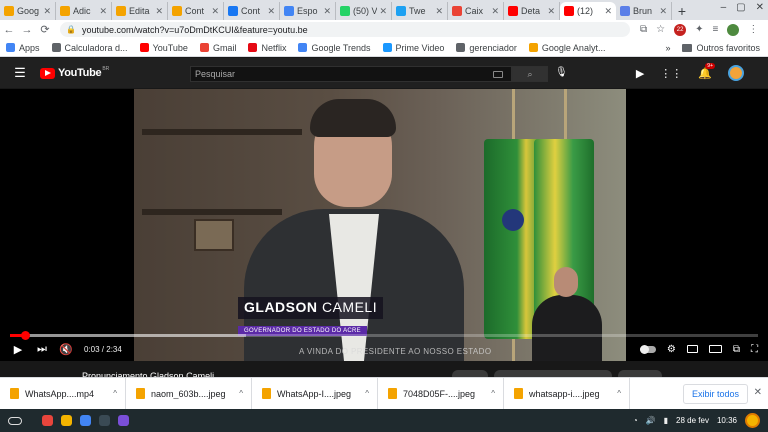 Image resolution: width=768 pixels, height=432 pixels. What do you see at coordinates (364, 11) in the screenshot?
I see `browser-tab: (50) V ✕` at bounding box center [364, 11].